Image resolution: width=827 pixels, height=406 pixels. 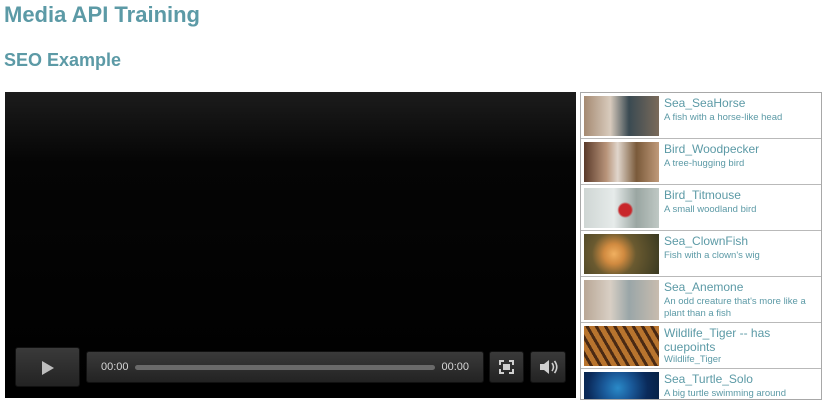 I want to click on item-description: A small woodland bird, so click(x=710, y=209).